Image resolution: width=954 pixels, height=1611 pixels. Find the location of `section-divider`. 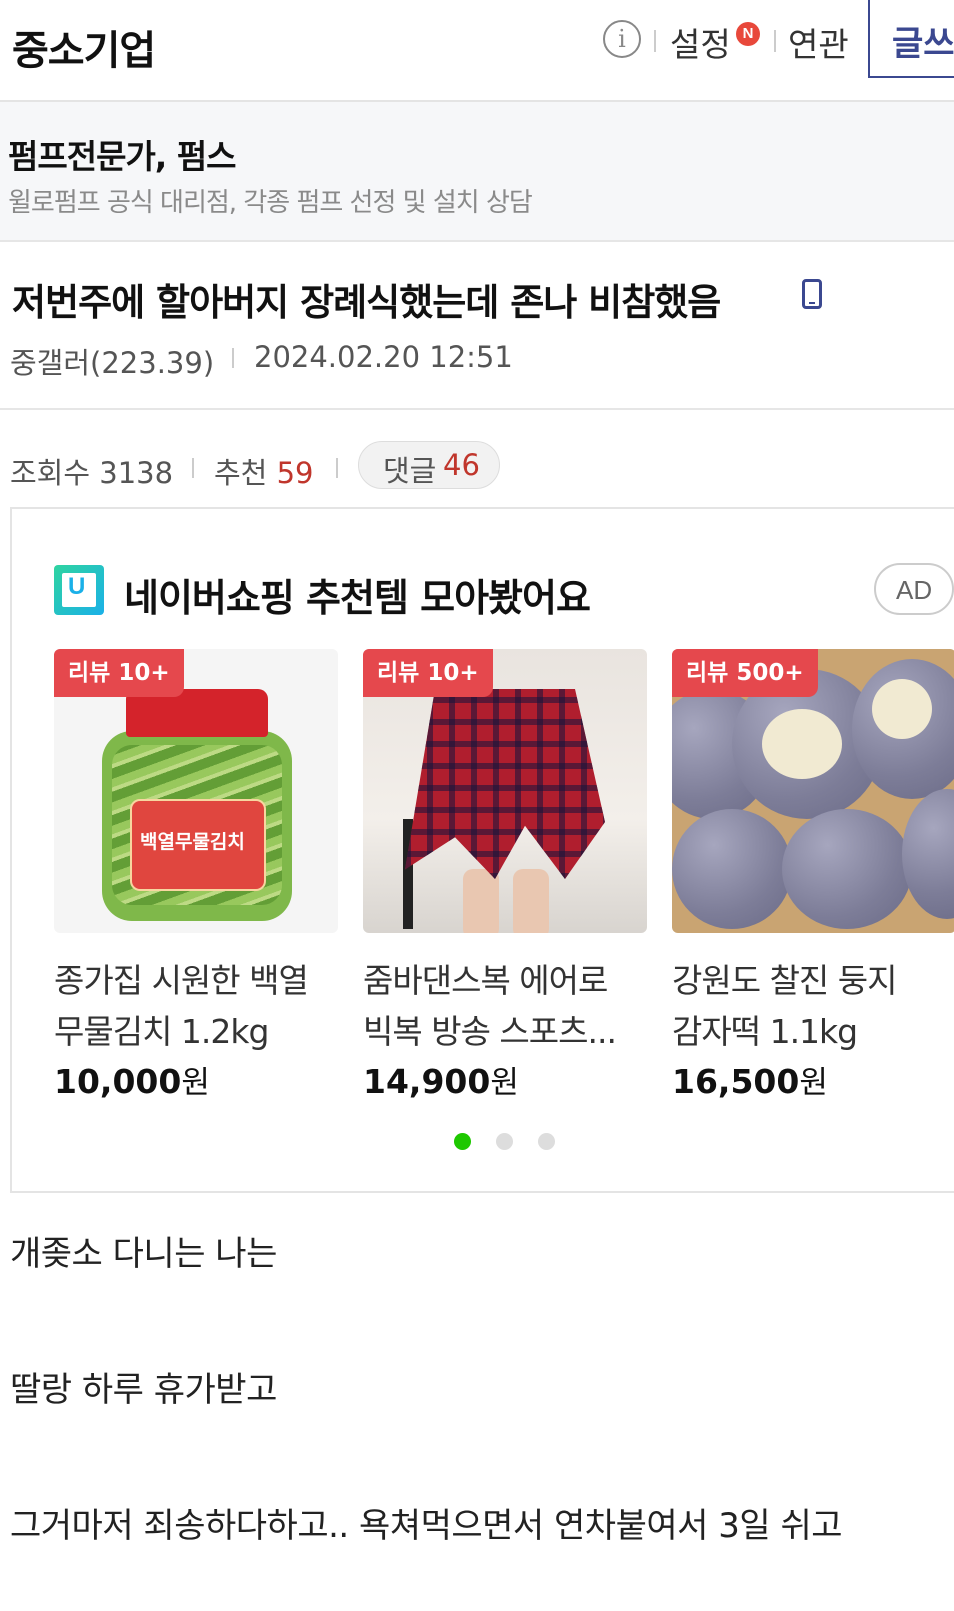

section-divider is located at coordinates (477, 409).